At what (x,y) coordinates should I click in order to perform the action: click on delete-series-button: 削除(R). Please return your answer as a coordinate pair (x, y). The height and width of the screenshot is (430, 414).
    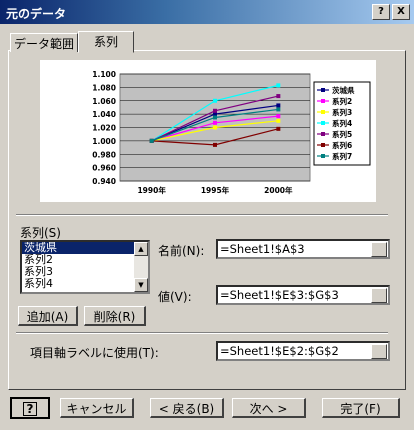
    Looking at the image, I should click on (115, 316).